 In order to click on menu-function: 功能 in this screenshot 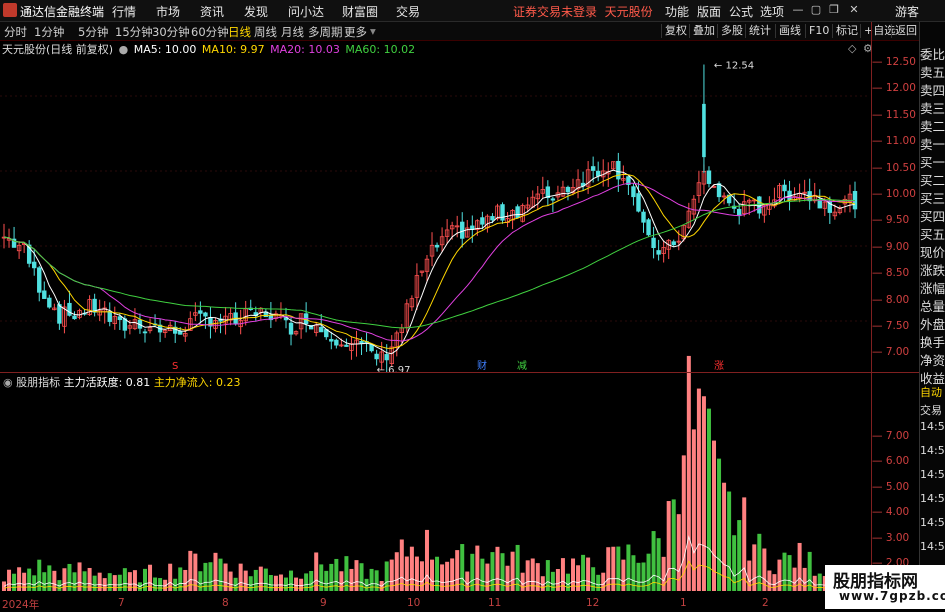, I will do `click(677, 11)`.